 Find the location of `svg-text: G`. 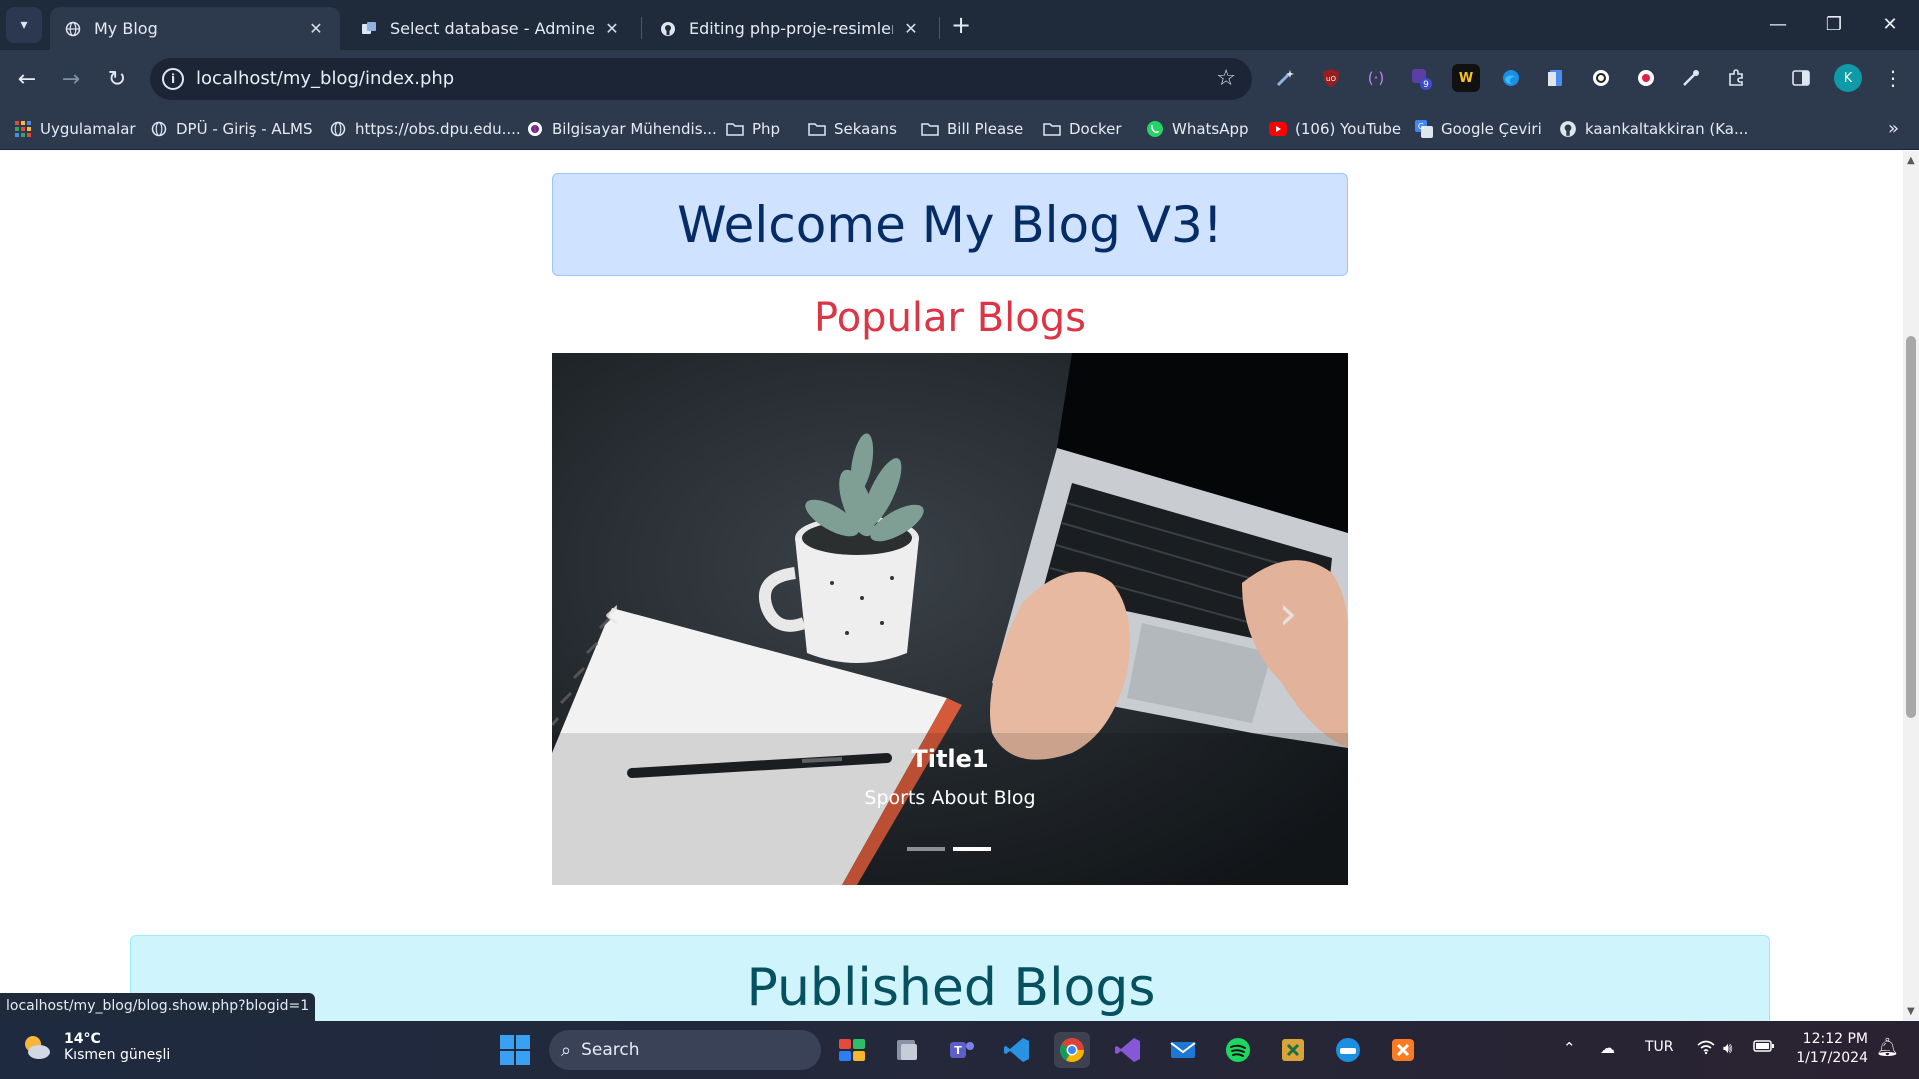

svg-text: G is located at coordinates (1421, 126).